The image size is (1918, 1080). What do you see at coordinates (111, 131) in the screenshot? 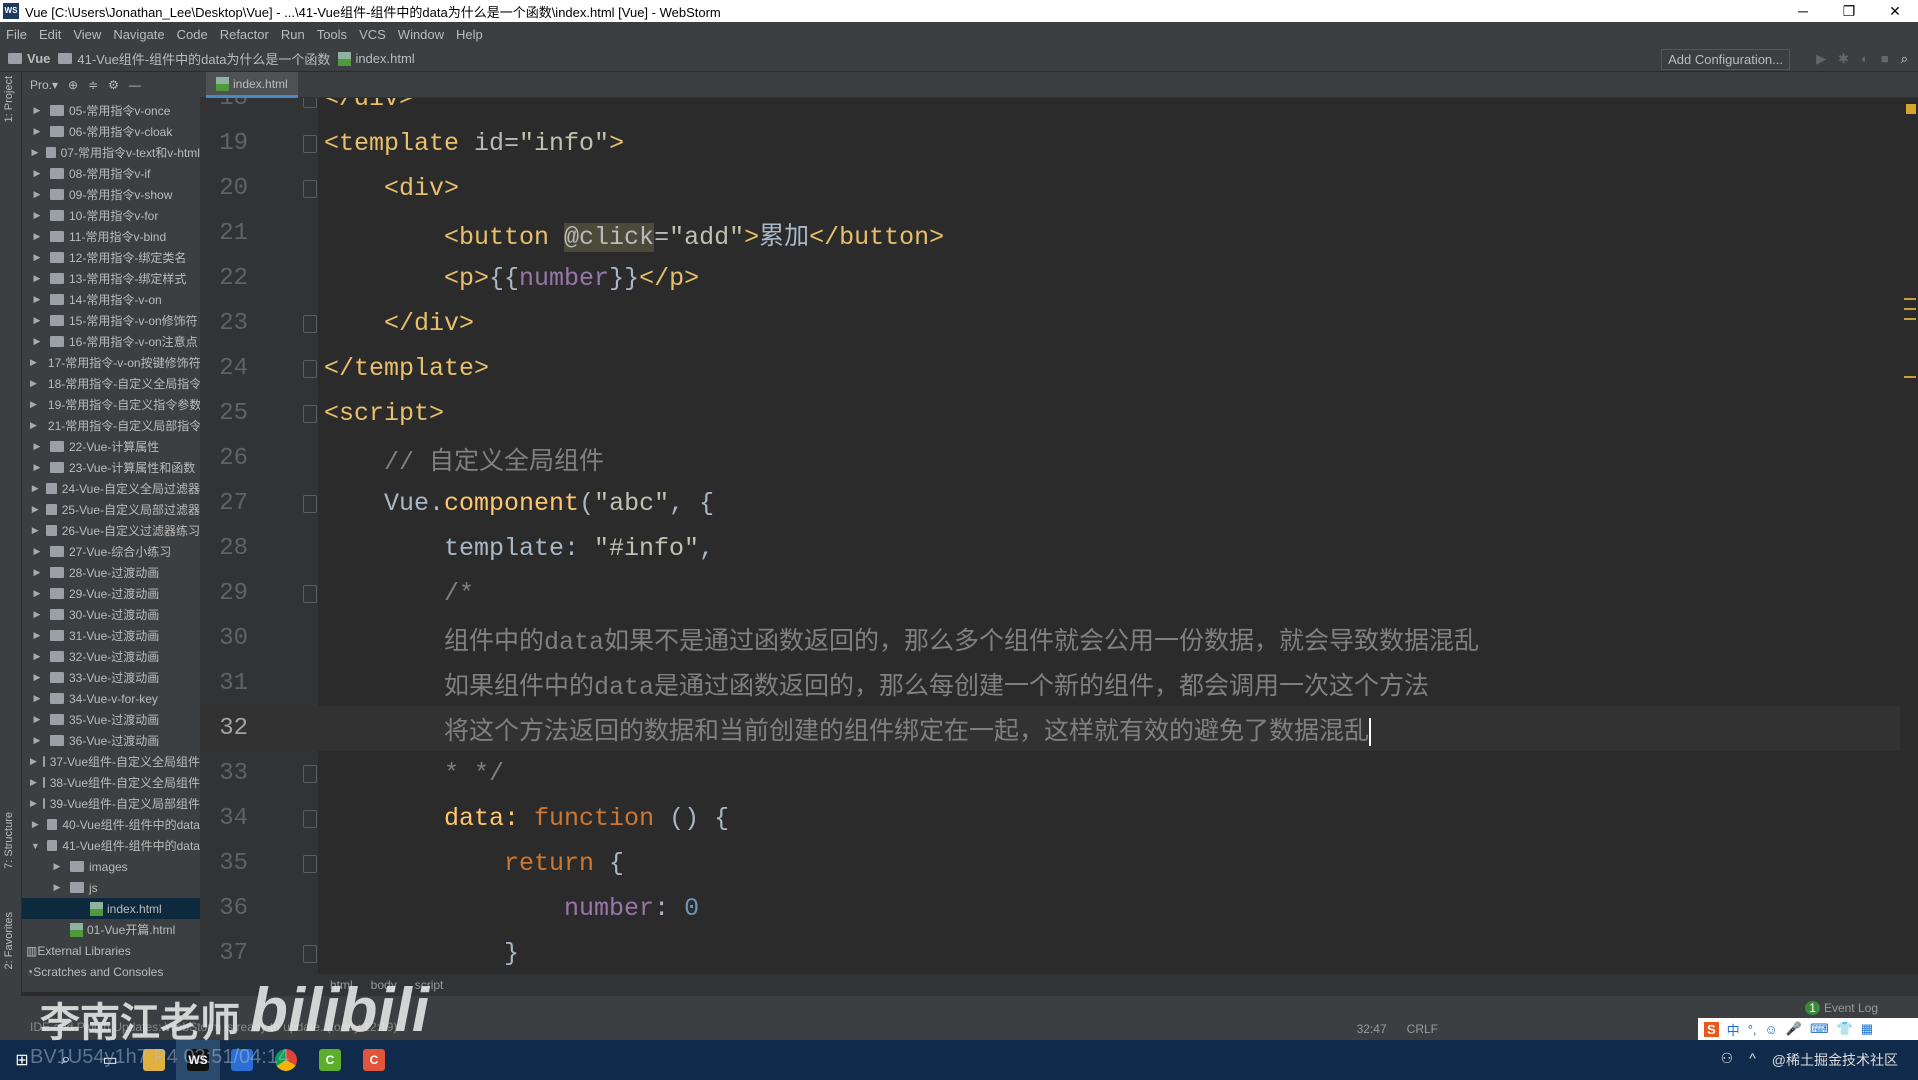
I see `tree-item: ▶ 06-常用指令v-cloak` at bounding box center [111, 131].